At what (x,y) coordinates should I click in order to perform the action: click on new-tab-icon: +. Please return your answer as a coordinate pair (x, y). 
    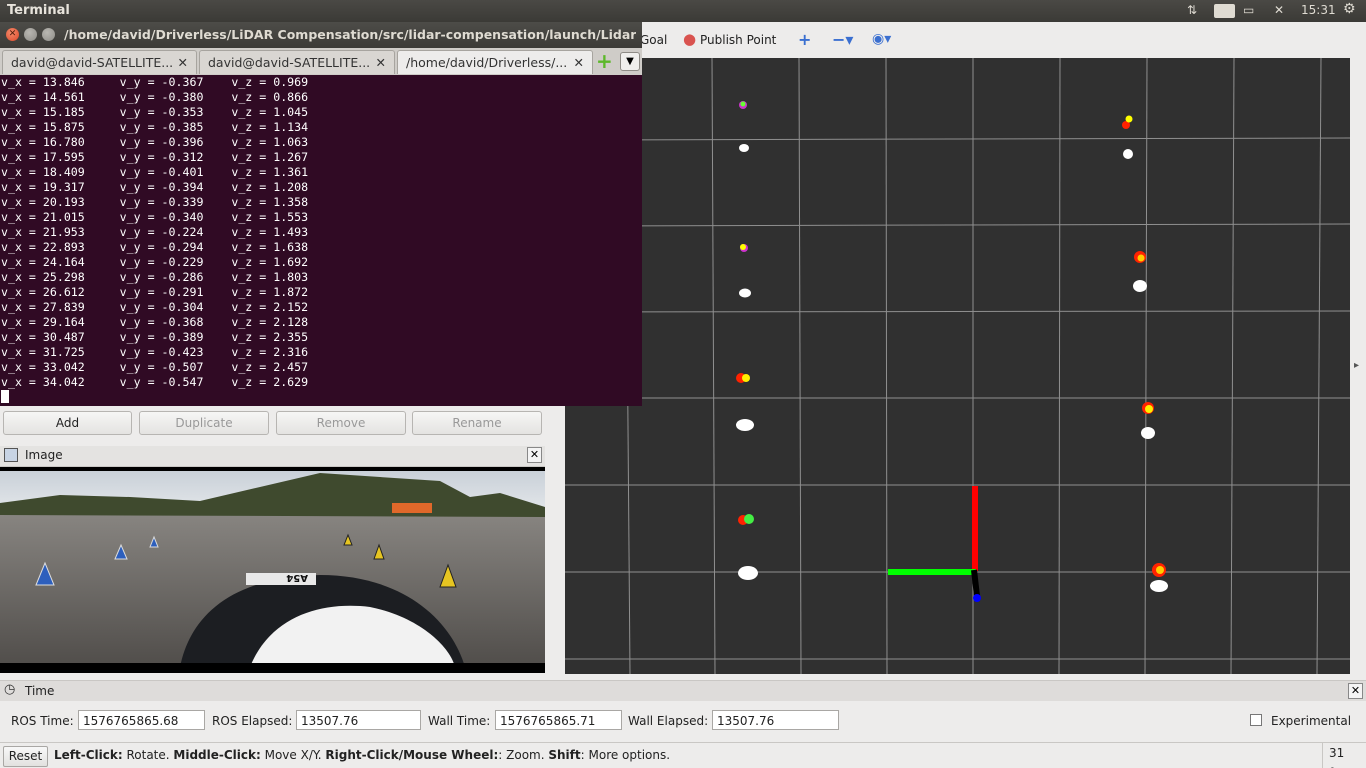
    Looking at the image, I should click on (604, 61).